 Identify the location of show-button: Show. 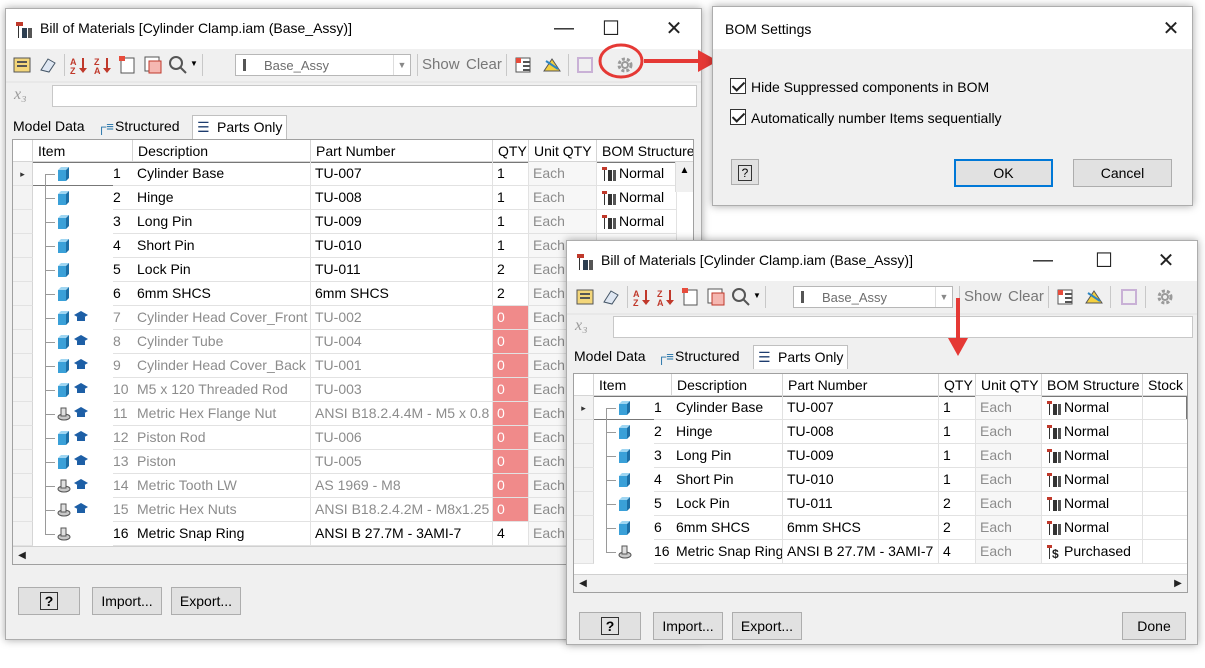
(441, 64).